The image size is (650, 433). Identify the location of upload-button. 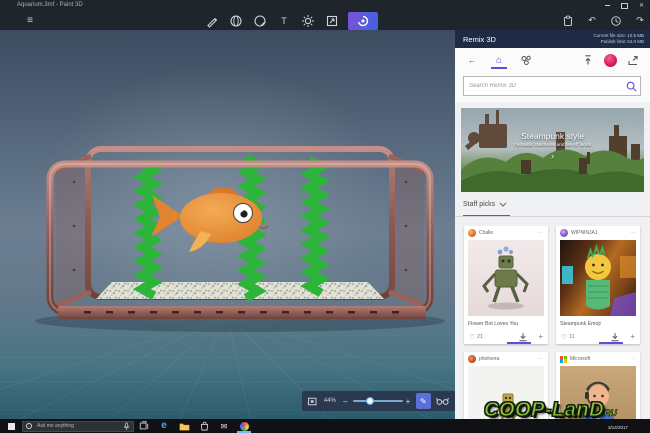
(588, 60).